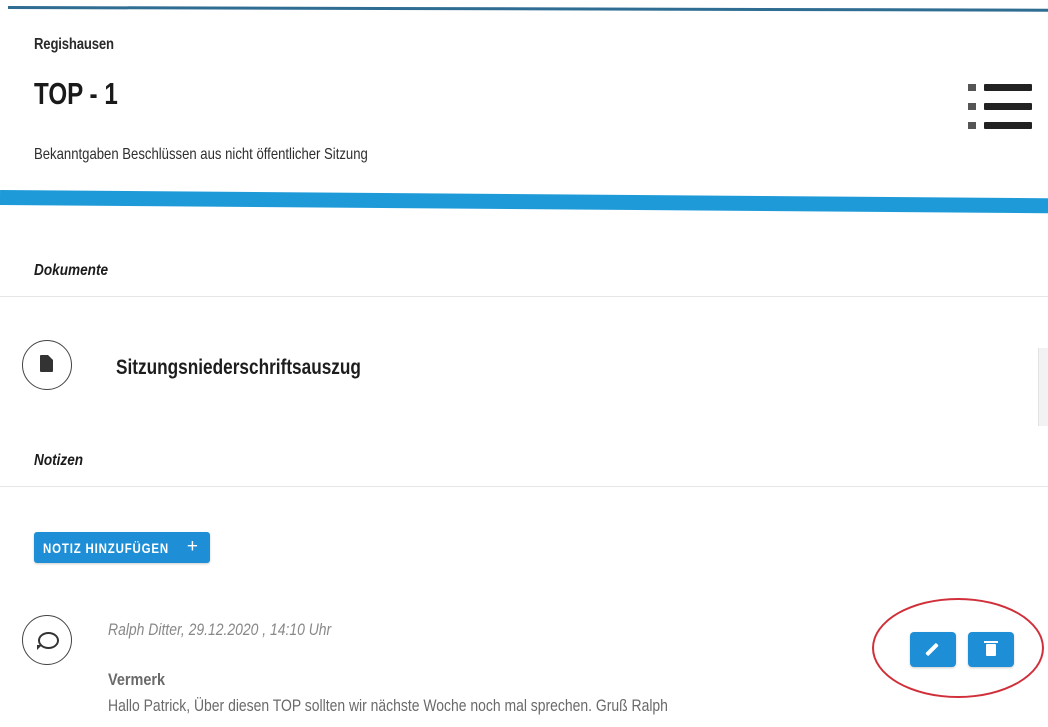 Image resolution: width=1048 pixels, height=727 pixels. Describe the element at coordinates (192, 546) in the screenshot. I see `plus-icon: +` at that location.